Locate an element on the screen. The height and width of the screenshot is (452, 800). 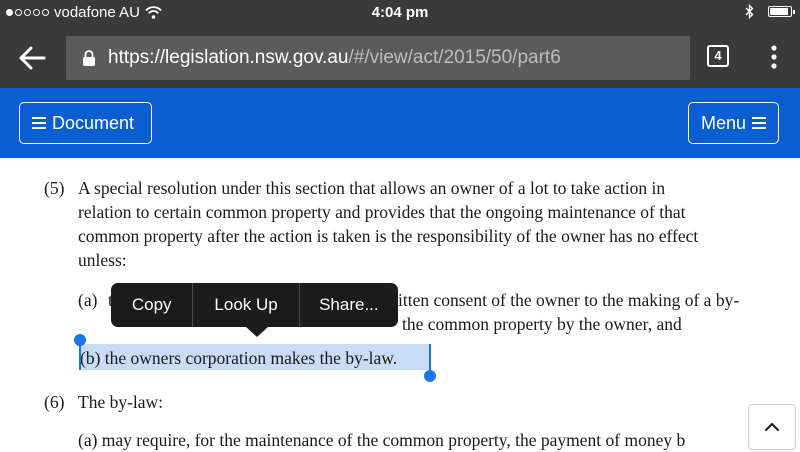
selection-start-handle is located at coordinates (80, 340).